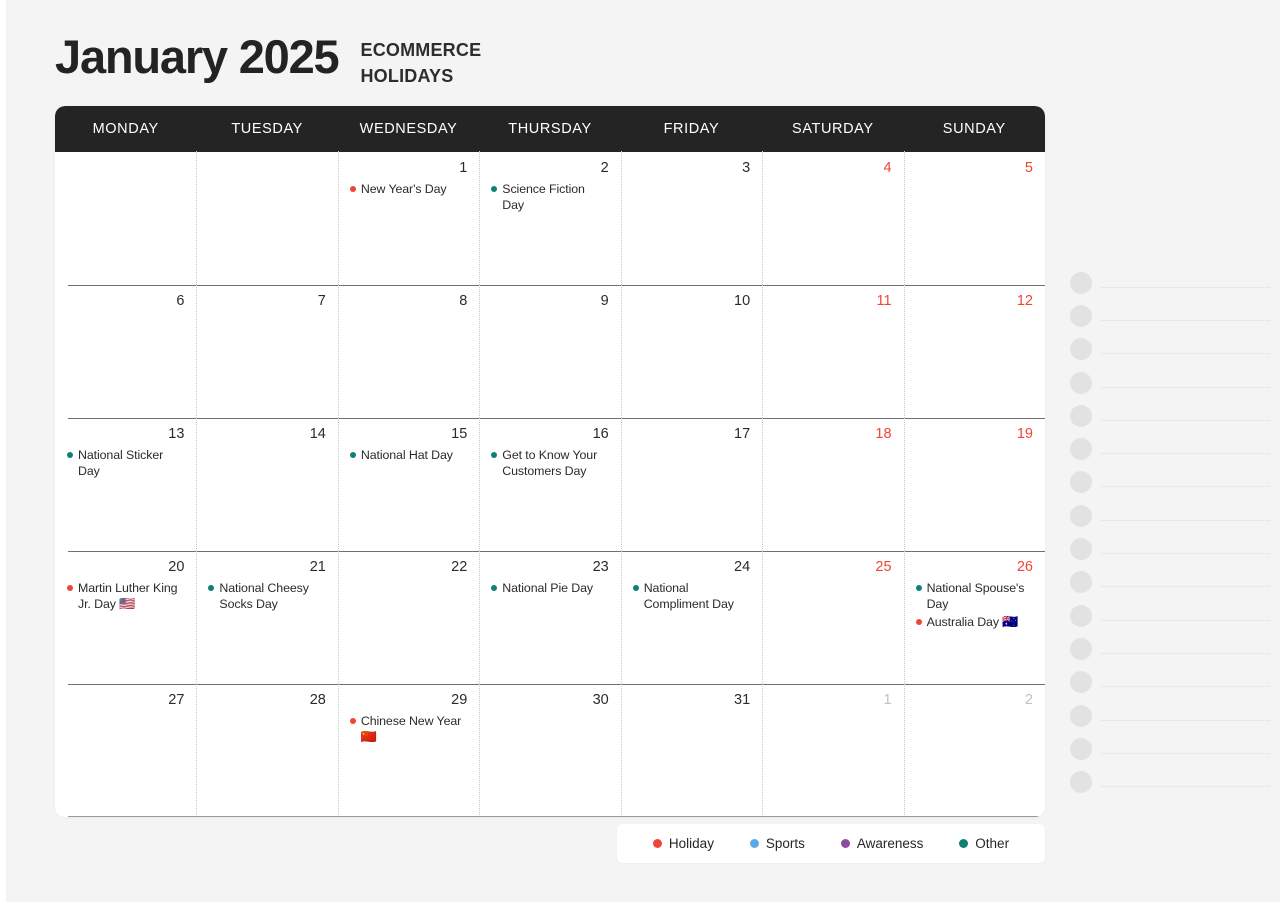 Image resolution: width=1280 pixels, height=902 pixels. I want to click on day-cell-2: 2 Science Fiction Day, so click(549, 218).